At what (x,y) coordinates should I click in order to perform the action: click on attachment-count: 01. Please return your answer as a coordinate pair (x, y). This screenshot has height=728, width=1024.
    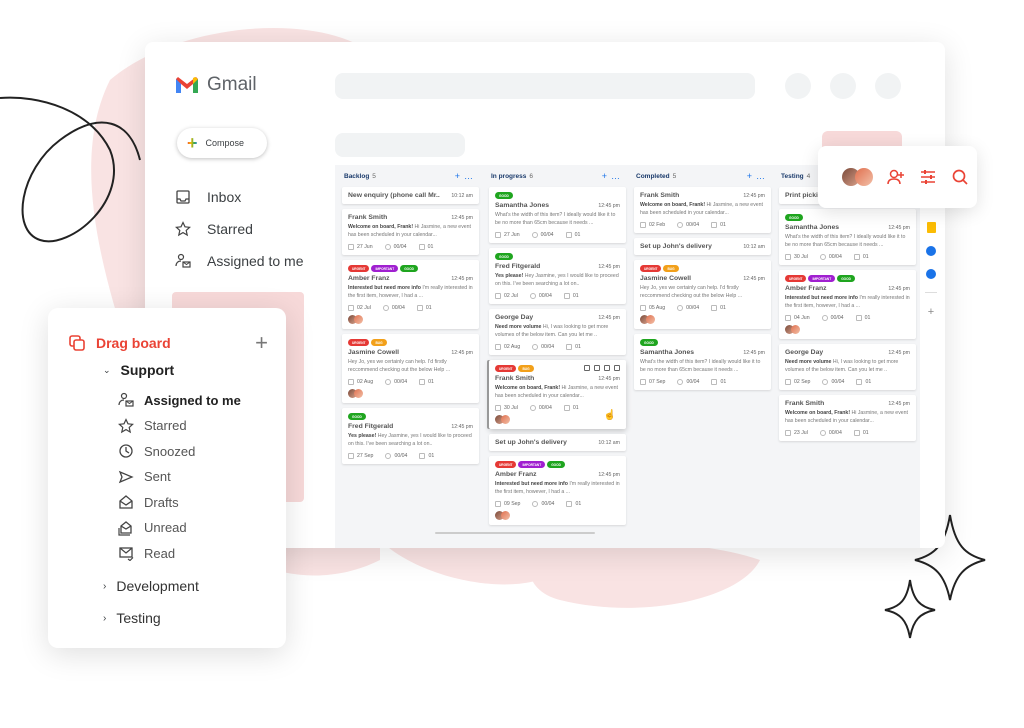
    Looking at the image, I should click on (431, 456).